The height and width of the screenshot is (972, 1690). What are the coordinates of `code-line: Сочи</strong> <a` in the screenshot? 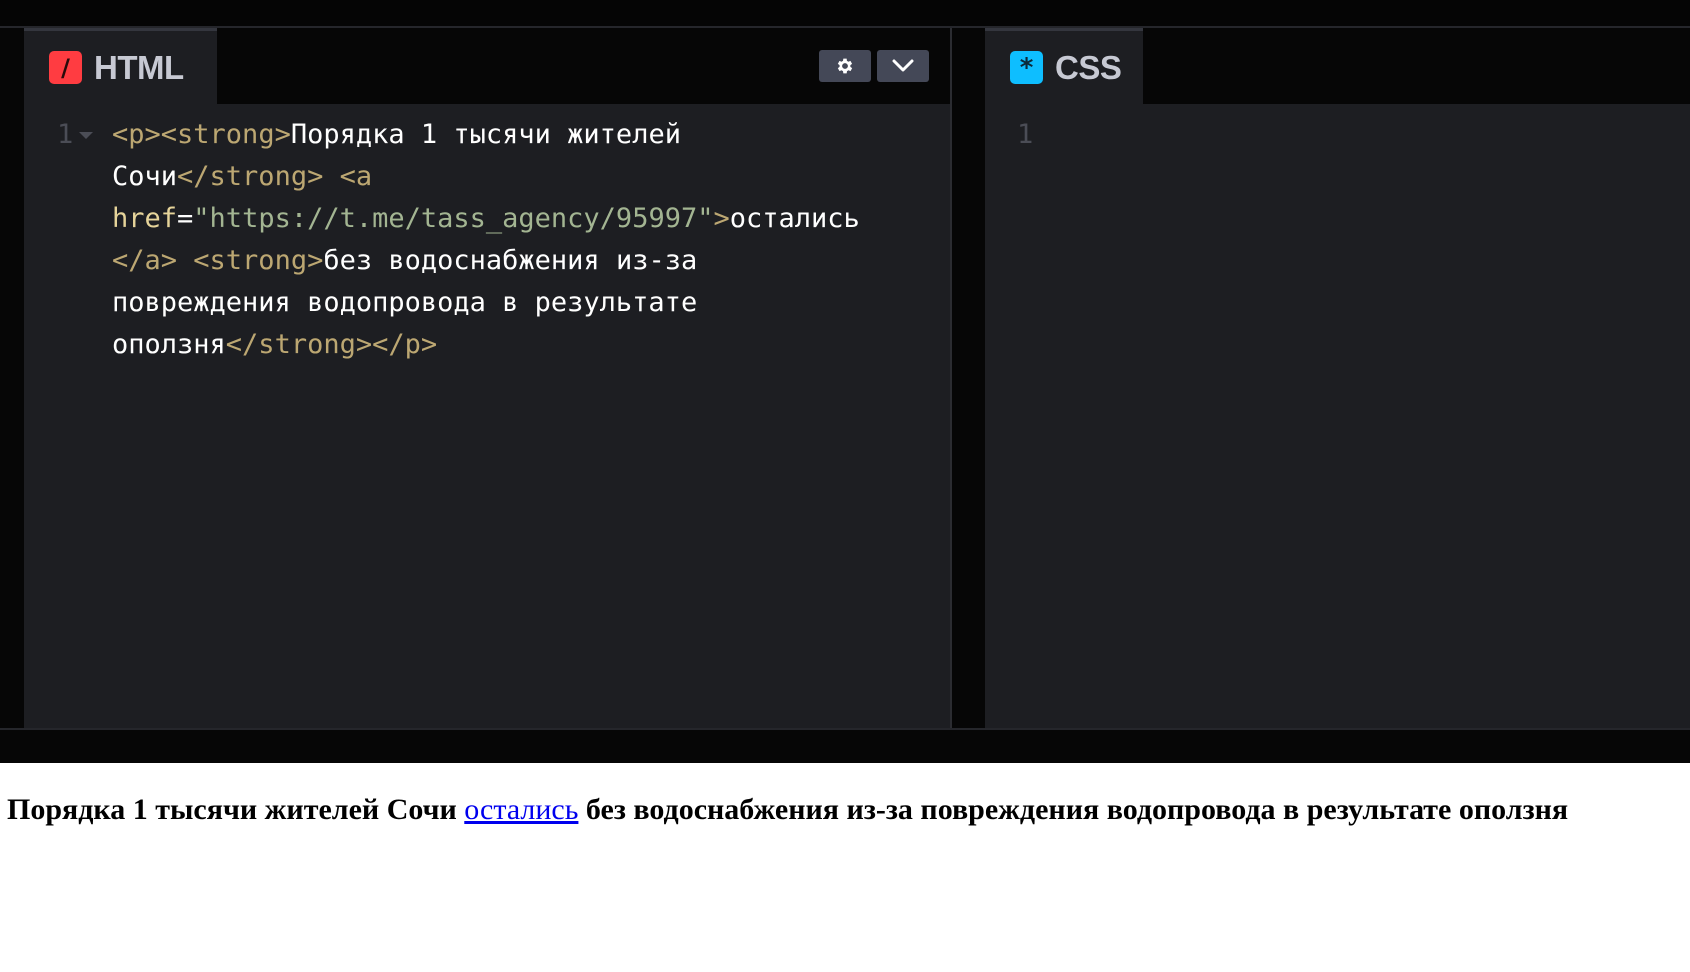 It's located at (486, 177).